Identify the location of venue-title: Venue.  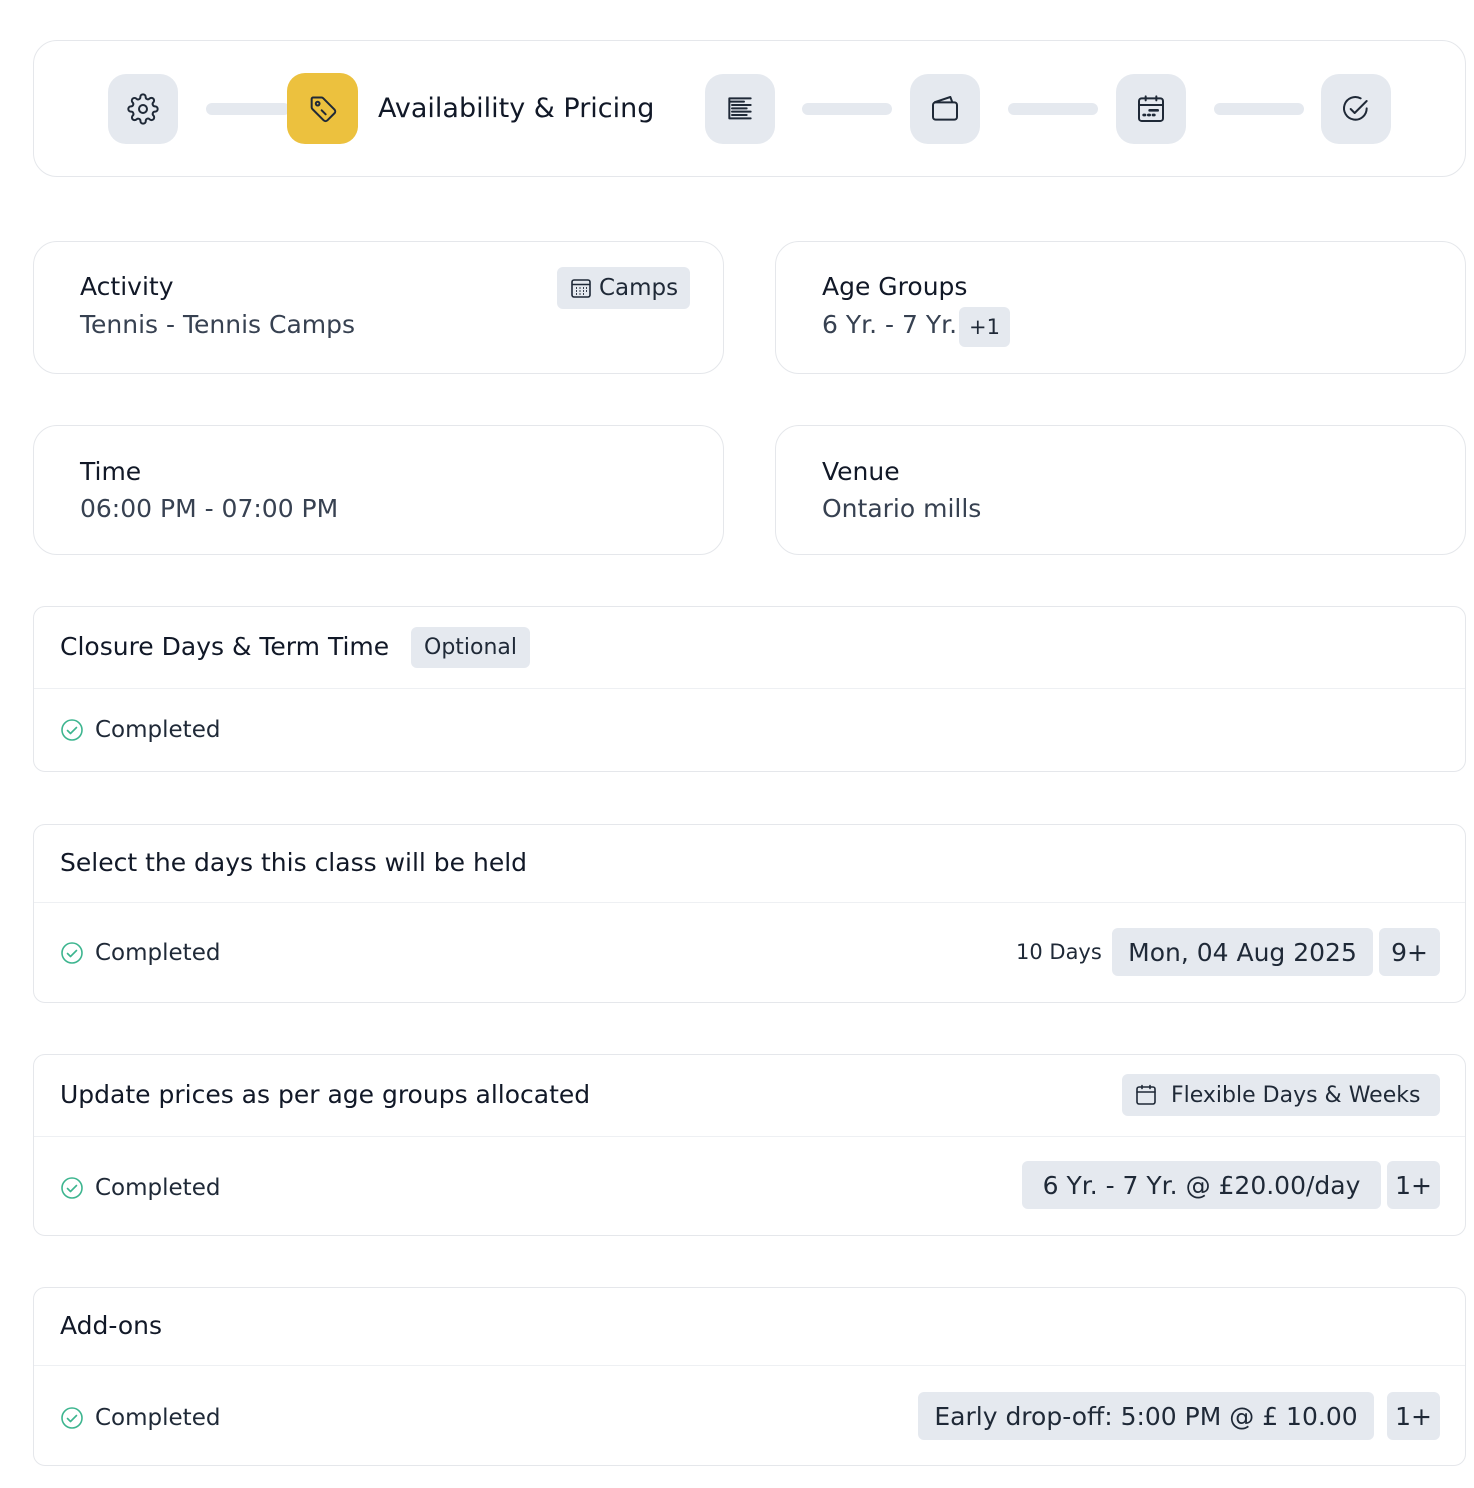
(861, 471).